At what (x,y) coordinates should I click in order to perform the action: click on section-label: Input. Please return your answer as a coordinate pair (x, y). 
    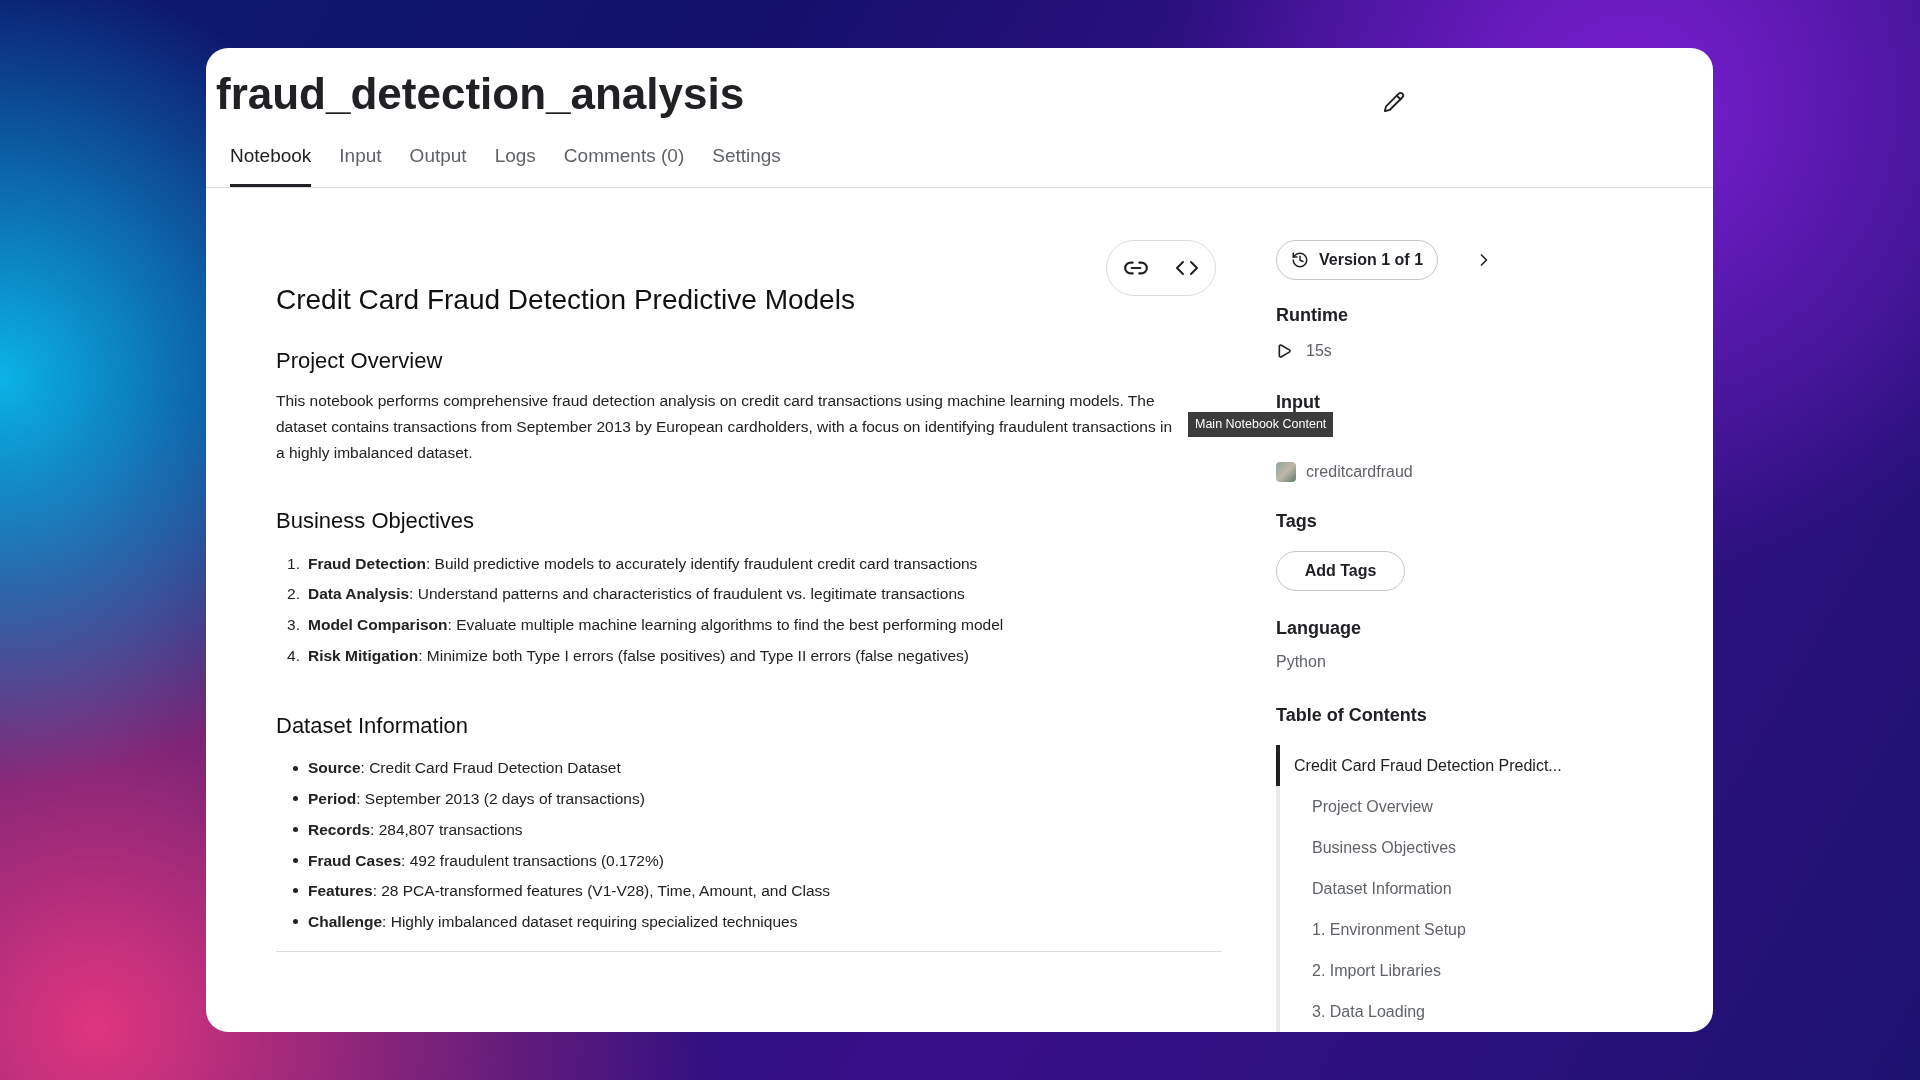
    Looking at the image, I should click on (1298, 402).